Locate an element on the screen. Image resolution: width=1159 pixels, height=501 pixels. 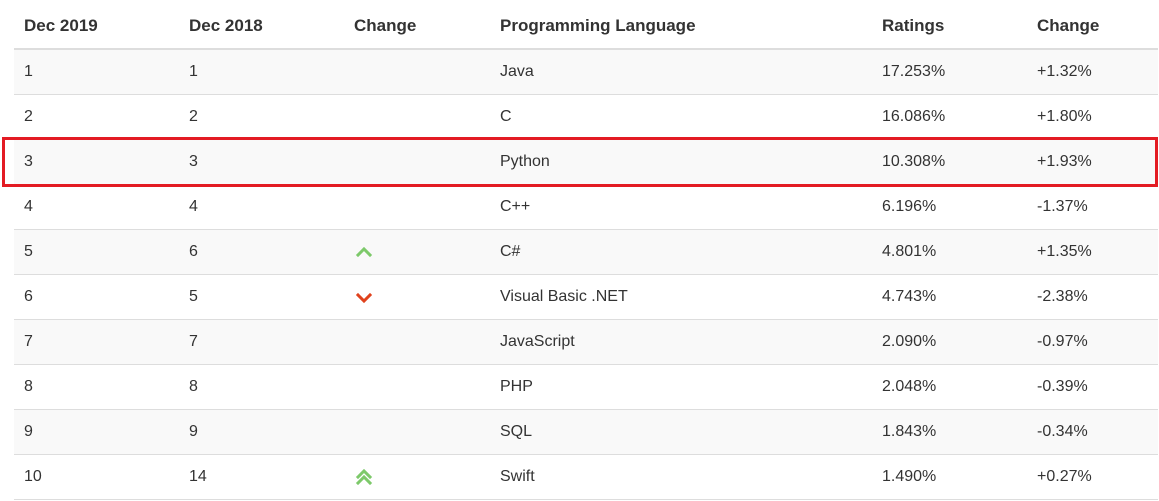
language-cell: SQL is located at coordinates (681, 432).